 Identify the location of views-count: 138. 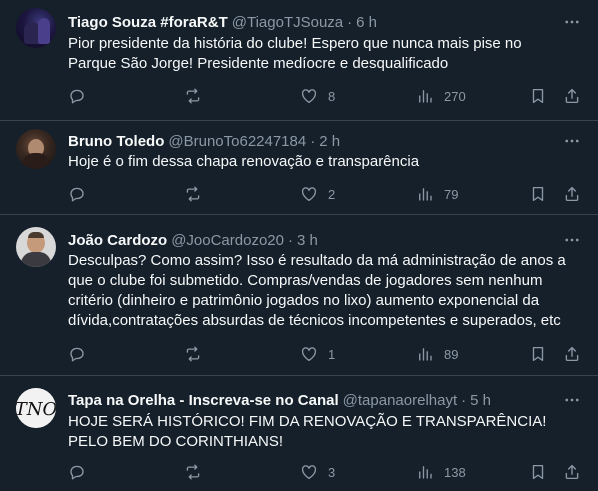
(455, 472).